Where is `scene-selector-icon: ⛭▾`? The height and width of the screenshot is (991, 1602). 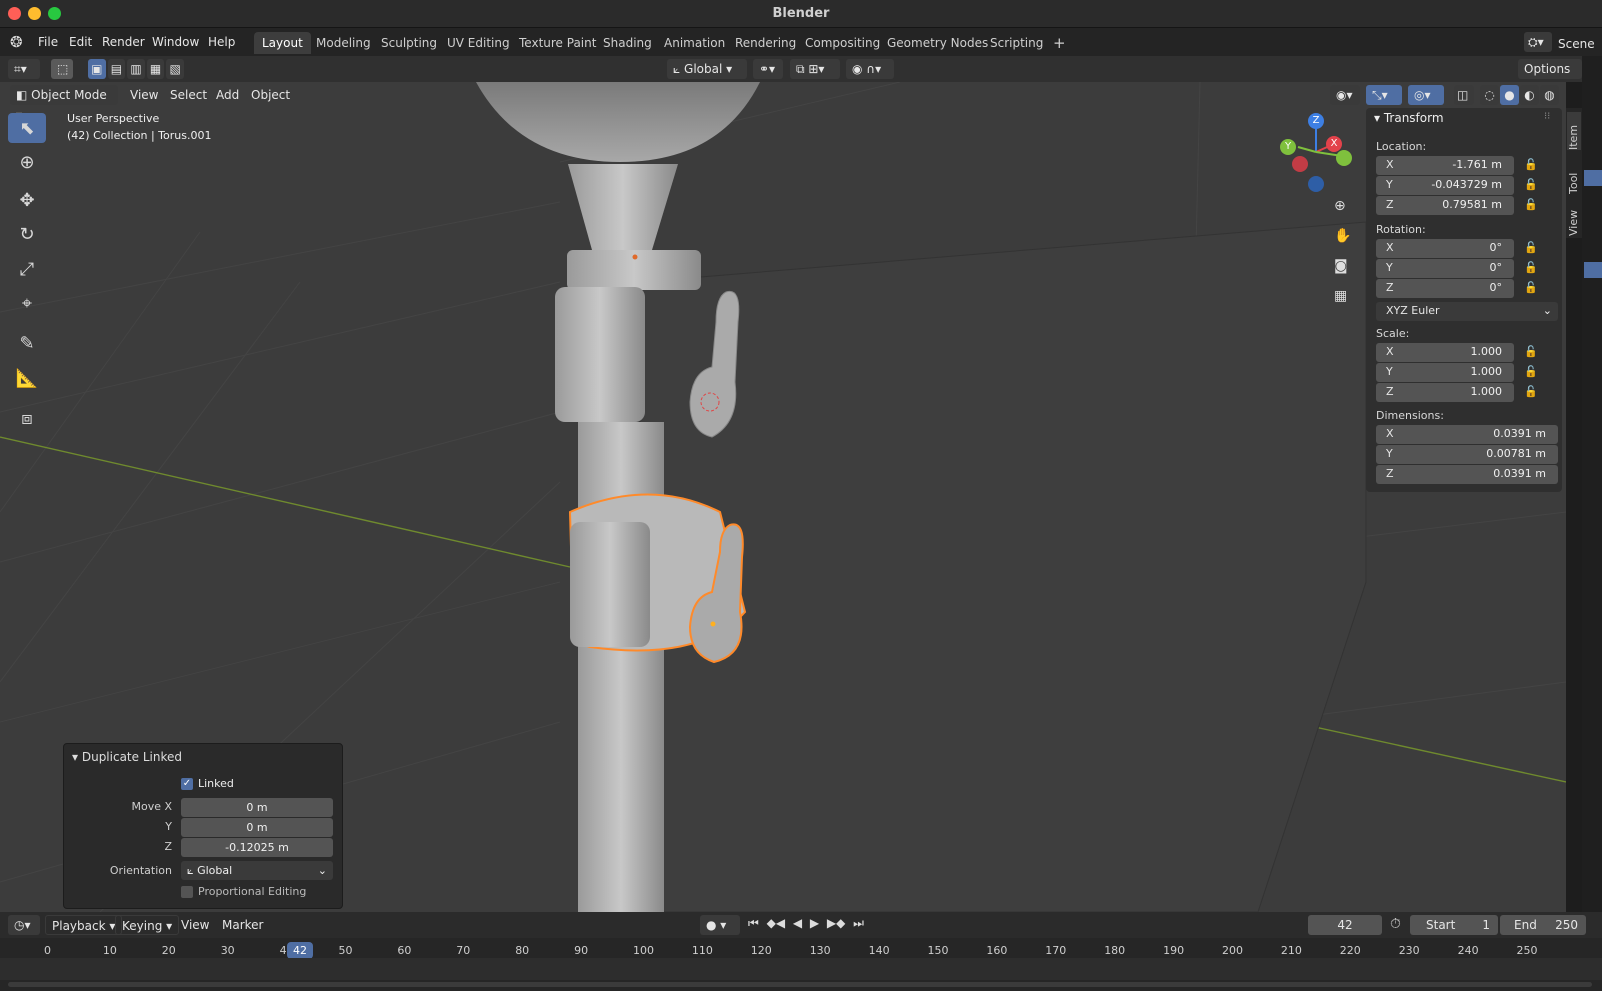
scene-selector-icon: ⛭▾ is located at coordinates (1538, 42).